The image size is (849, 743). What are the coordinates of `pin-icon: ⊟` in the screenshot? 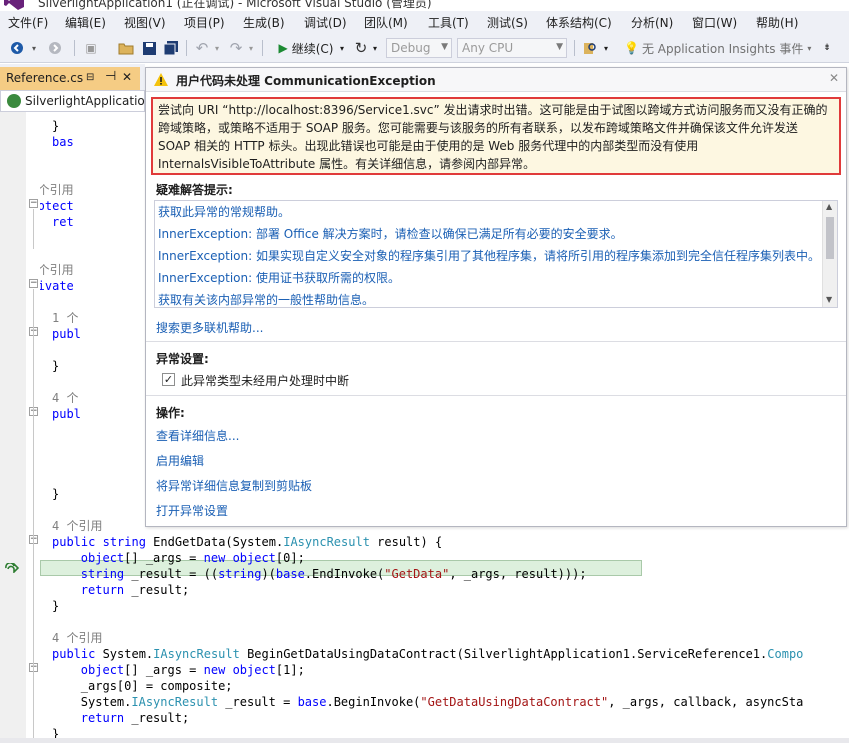 It's located at (90, 77).